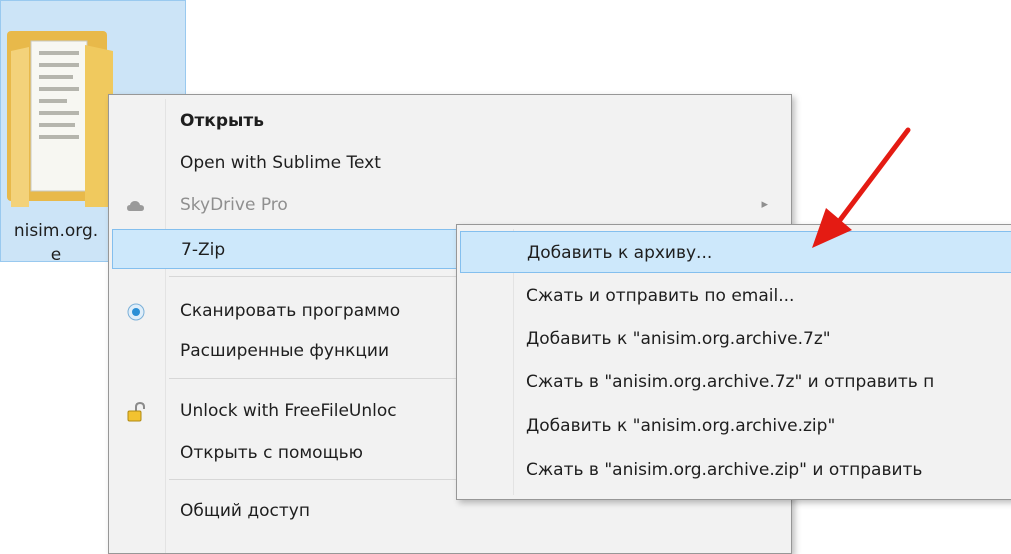 Image resolution: width=1011 pixels, height=554 pixels. I want to click on submenu-item-add-to-zip: Добавить к "anisim.org.archive.zip", so click(735, 426).